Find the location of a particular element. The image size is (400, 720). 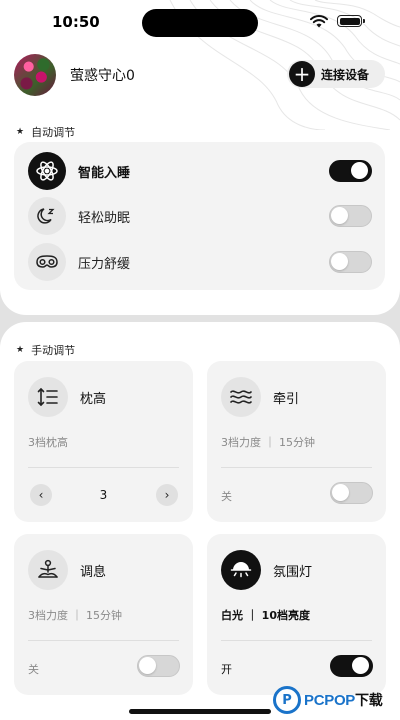

watermark-suffix: 下载 is located at coordinates (369, 700).